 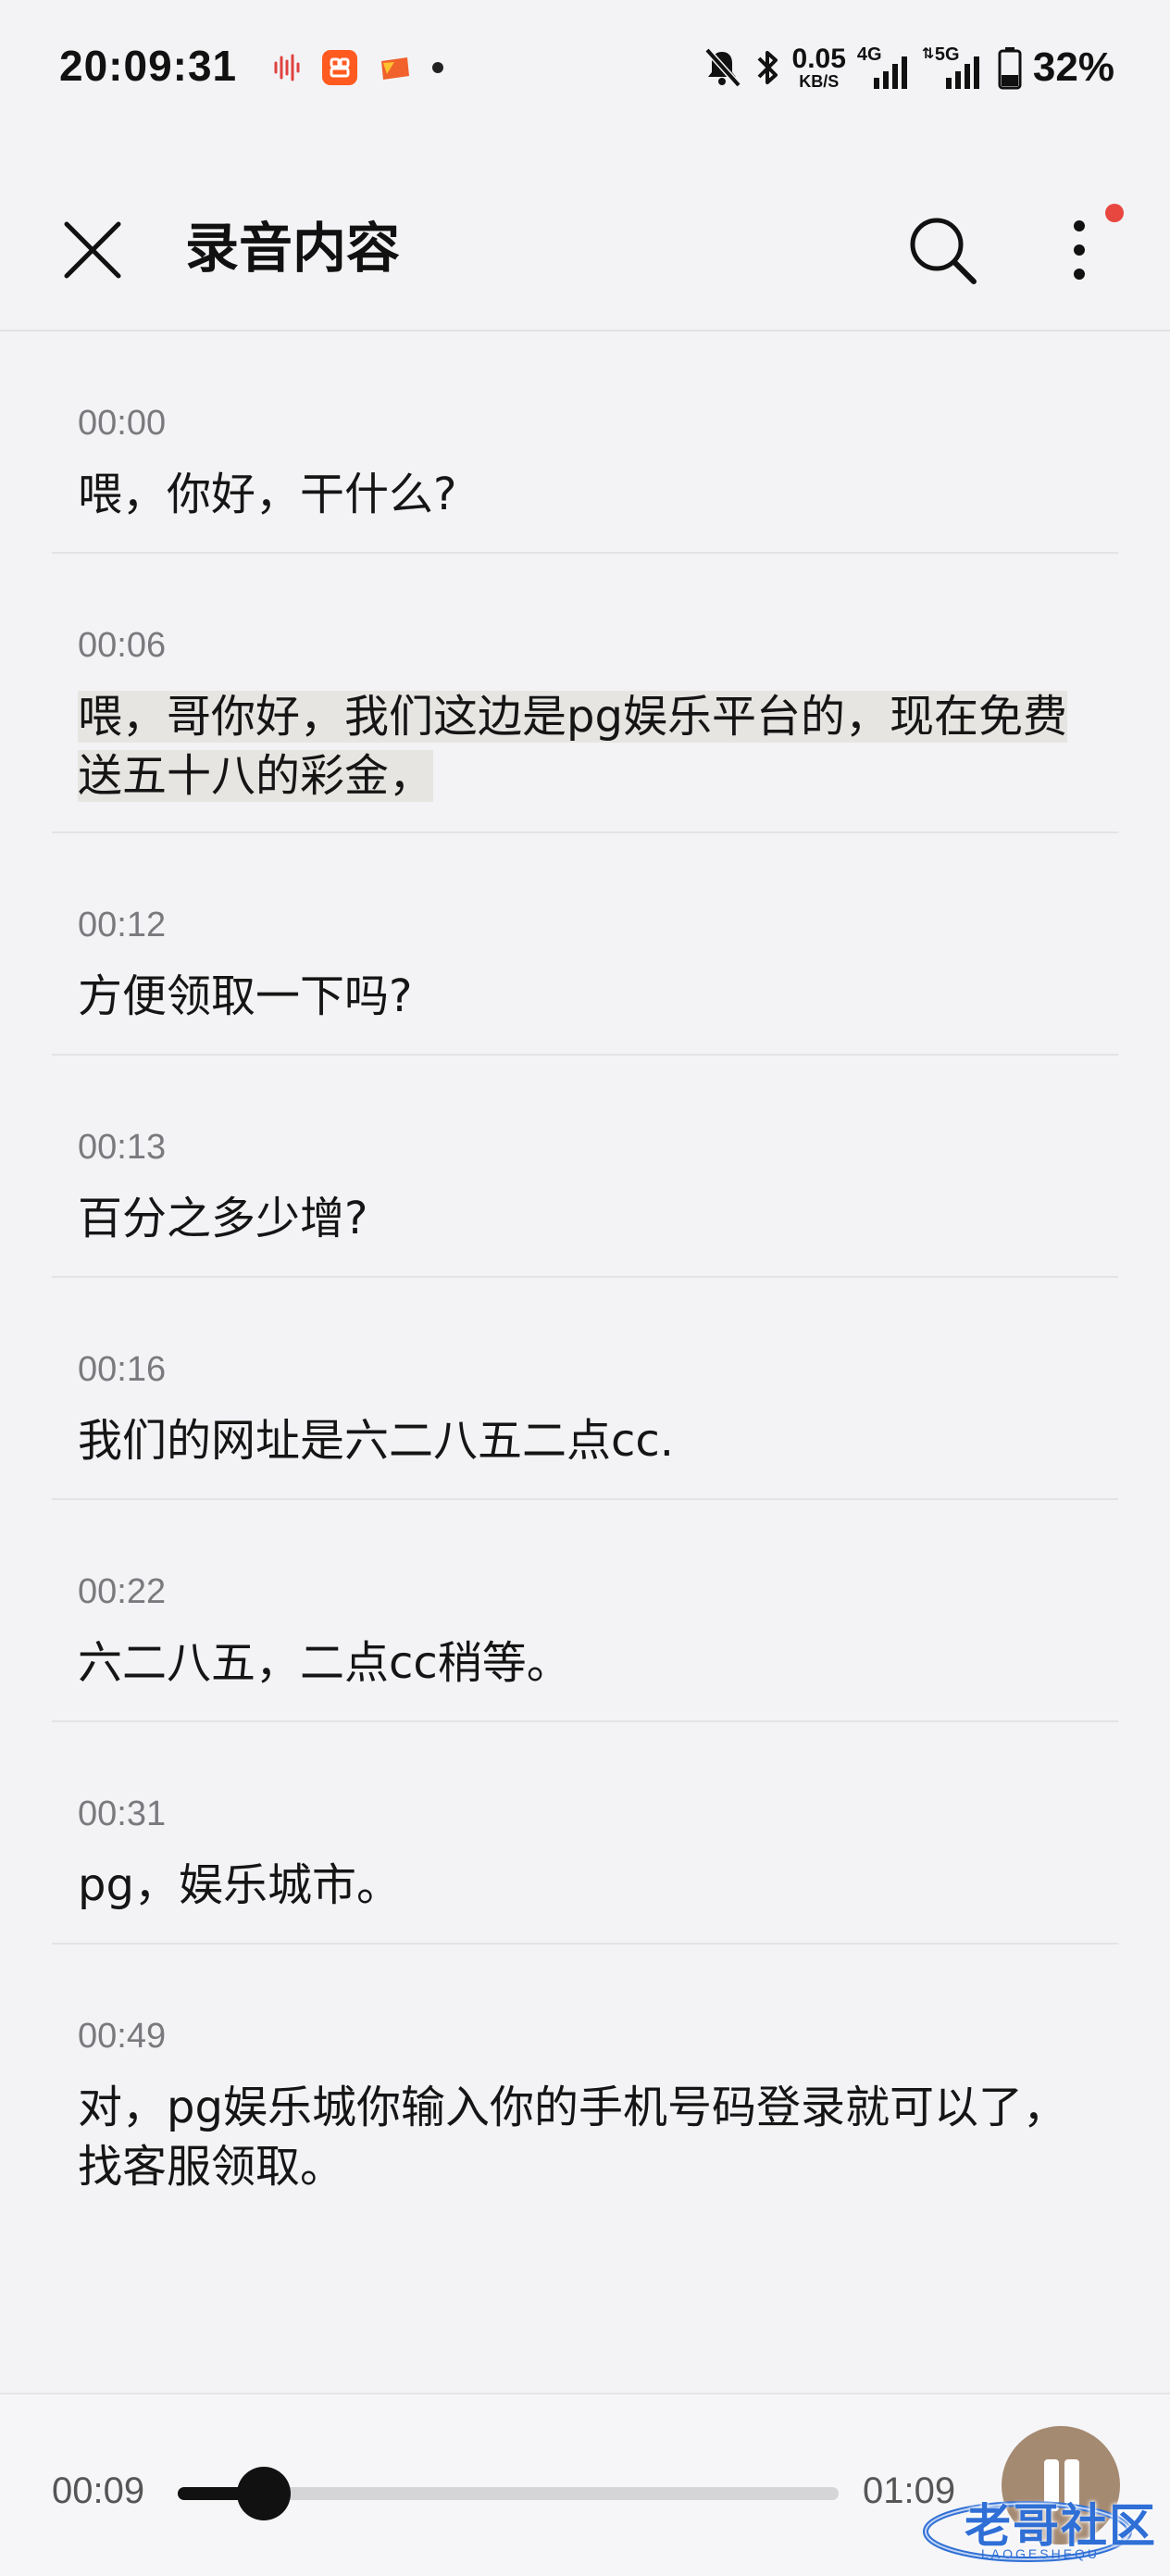 I want to click on network-speed-unit: KB/S, so click(x=819, y=81).